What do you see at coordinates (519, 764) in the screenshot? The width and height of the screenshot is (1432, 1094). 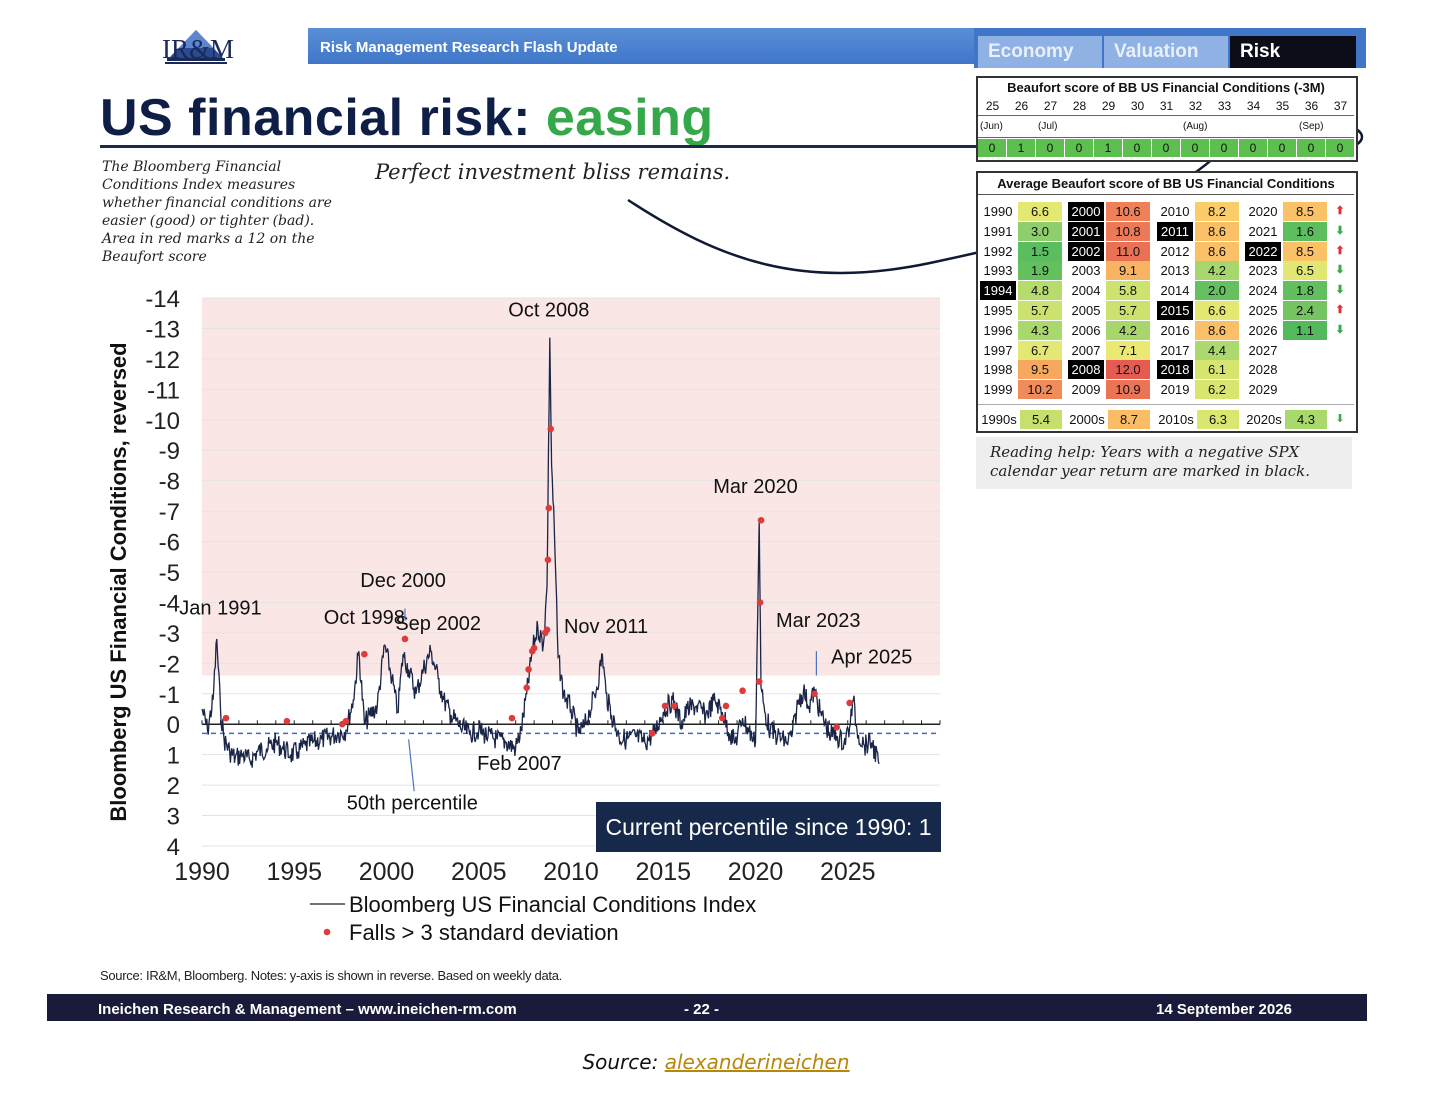 I see `annotation-label: Feb 2007` at bounding box center [519, 764].